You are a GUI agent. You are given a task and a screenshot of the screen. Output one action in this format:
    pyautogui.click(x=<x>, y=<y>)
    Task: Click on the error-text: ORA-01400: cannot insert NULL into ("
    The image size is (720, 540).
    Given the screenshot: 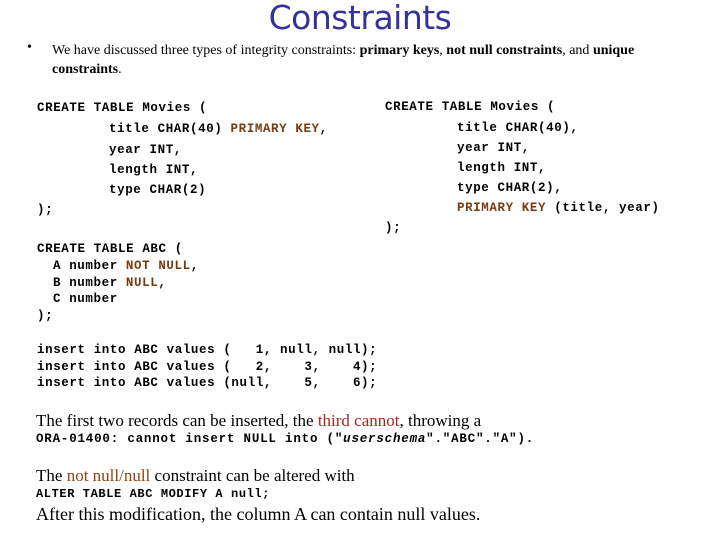 What is the action you would take?
    pyautogui.click(x=190, y=439)
    